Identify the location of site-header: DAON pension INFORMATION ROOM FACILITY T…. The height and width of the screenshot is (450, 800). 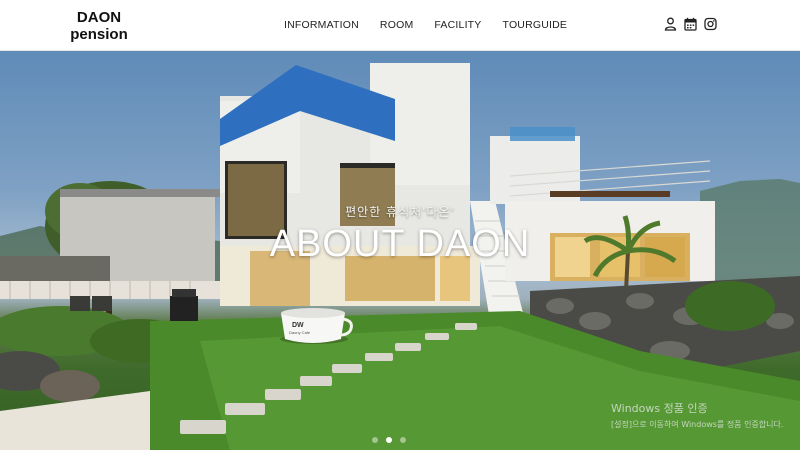
(400, 25).